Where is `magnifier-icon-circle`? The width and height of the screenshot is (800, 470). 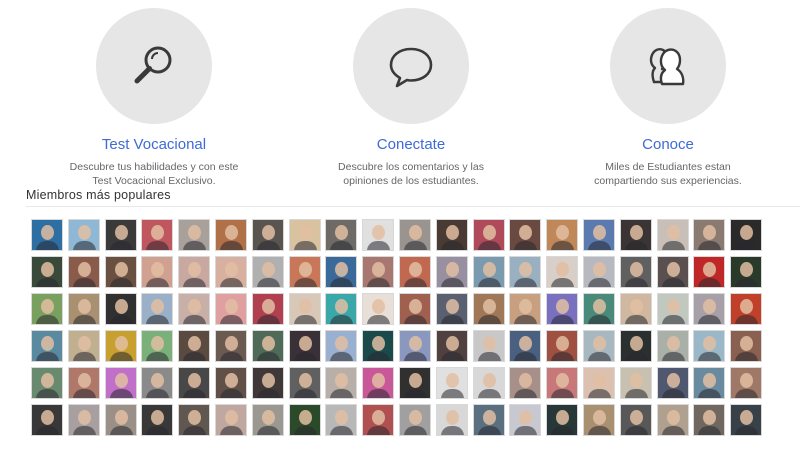 magnifier-icon-circle is located at coordinates (154, 66).